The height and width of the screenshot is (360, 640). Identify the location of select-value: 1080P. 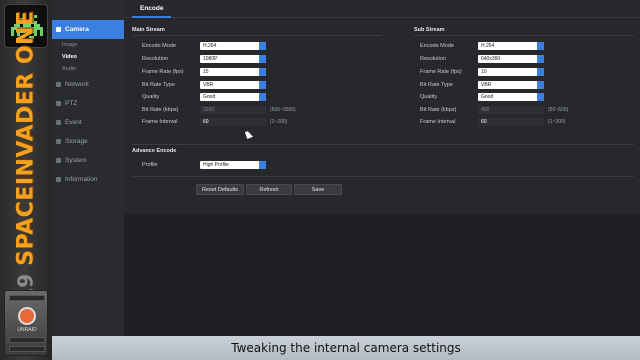
(210, 58).